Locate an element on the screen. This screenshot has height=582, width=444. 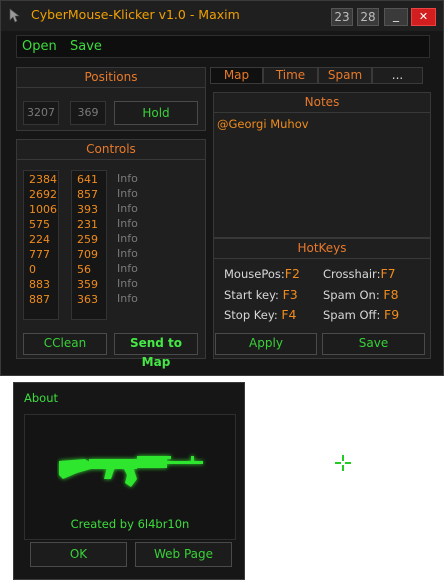
notes-header: Notes is located at coordinates (322, 103).